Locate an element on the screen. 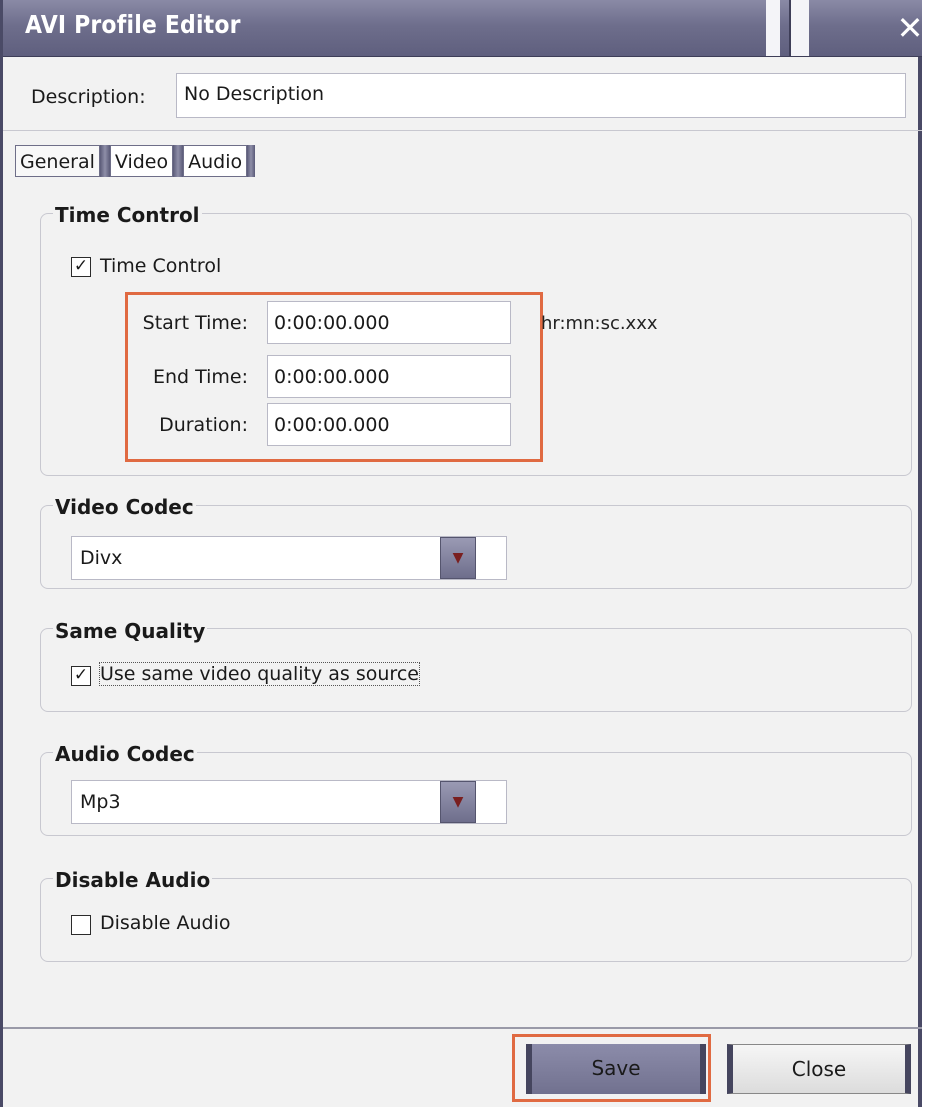 This screenshot has width=926, height=1107. close-button: Close is located at coordinates (819, 1069).